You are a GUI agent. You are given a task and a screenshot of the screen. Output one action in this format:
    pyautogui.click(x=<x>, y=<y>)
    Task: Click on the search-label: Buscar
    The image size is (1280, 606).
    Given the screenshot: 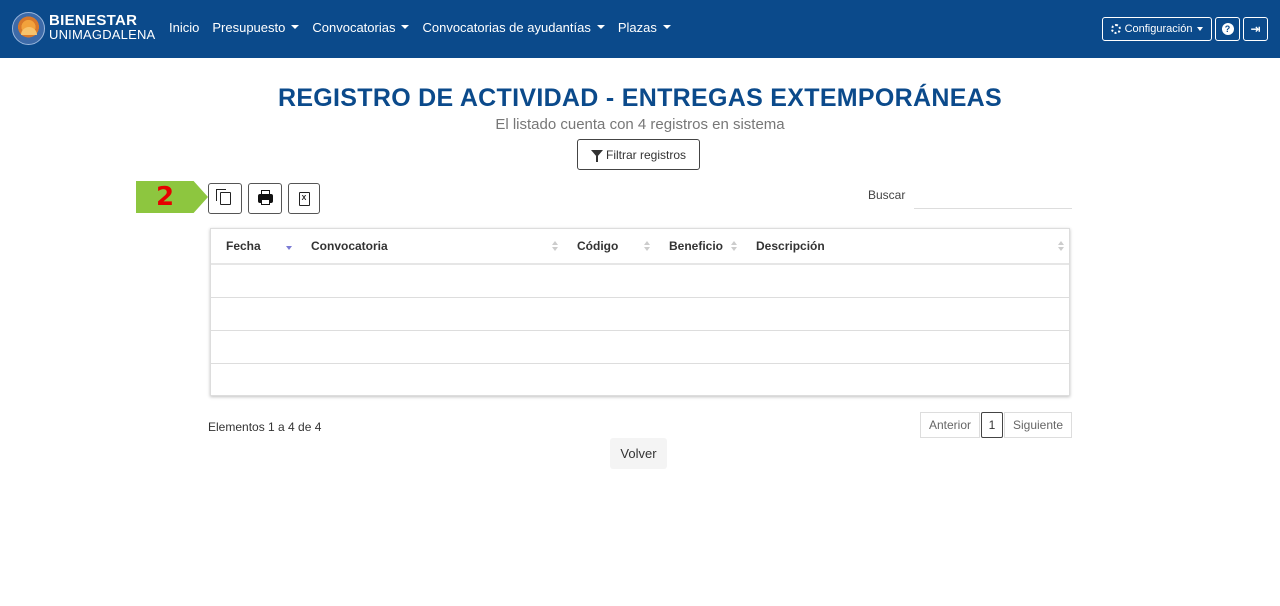 What is the action you would take?
    pyautogui.click(x=887, y=195)
    